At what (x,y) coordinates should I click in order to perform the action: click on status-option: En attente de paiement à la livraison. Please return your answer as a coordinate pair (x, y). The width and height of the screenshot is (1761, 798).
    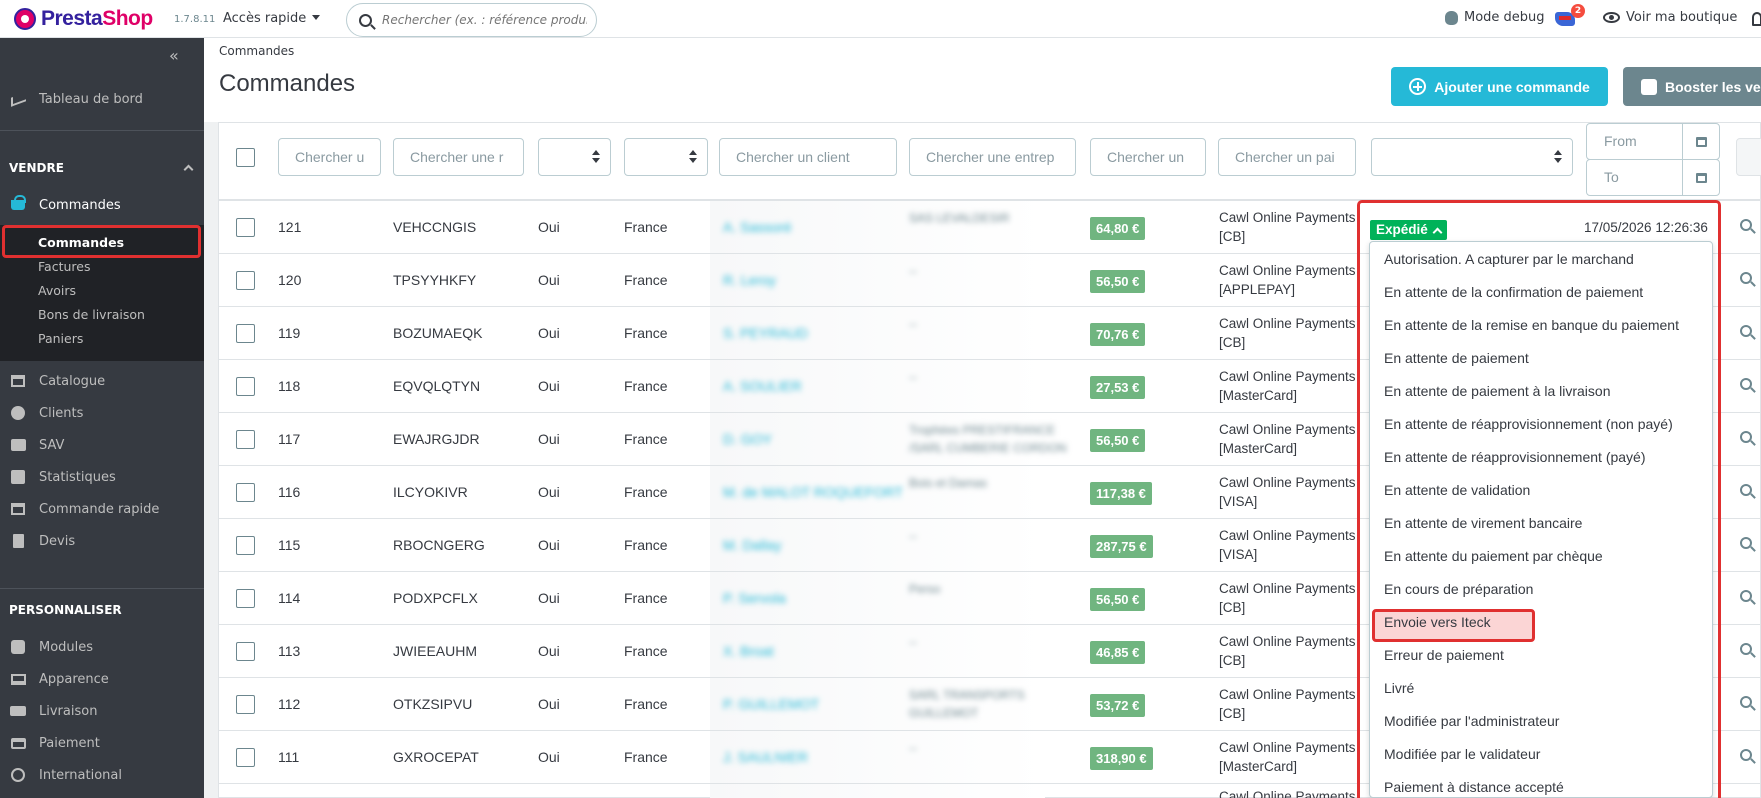
    Looking at the image, I should click on (1497, 391).